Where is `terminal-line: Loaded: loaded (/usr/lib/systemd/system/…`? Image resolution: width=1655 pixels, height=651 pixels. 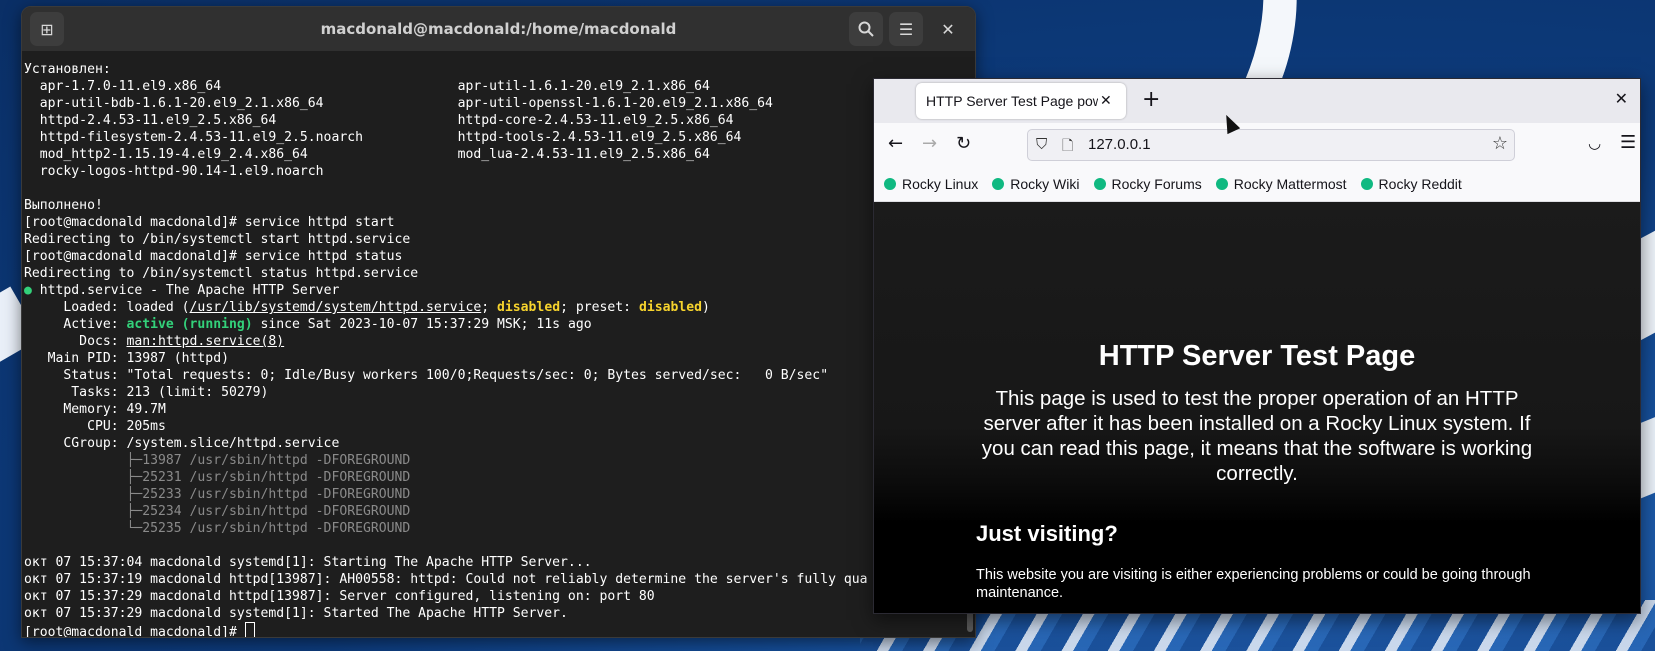
terminal-line: Loaded: loaded (/usr/lib/systemd/system/… is located at coordinates (499, 307).